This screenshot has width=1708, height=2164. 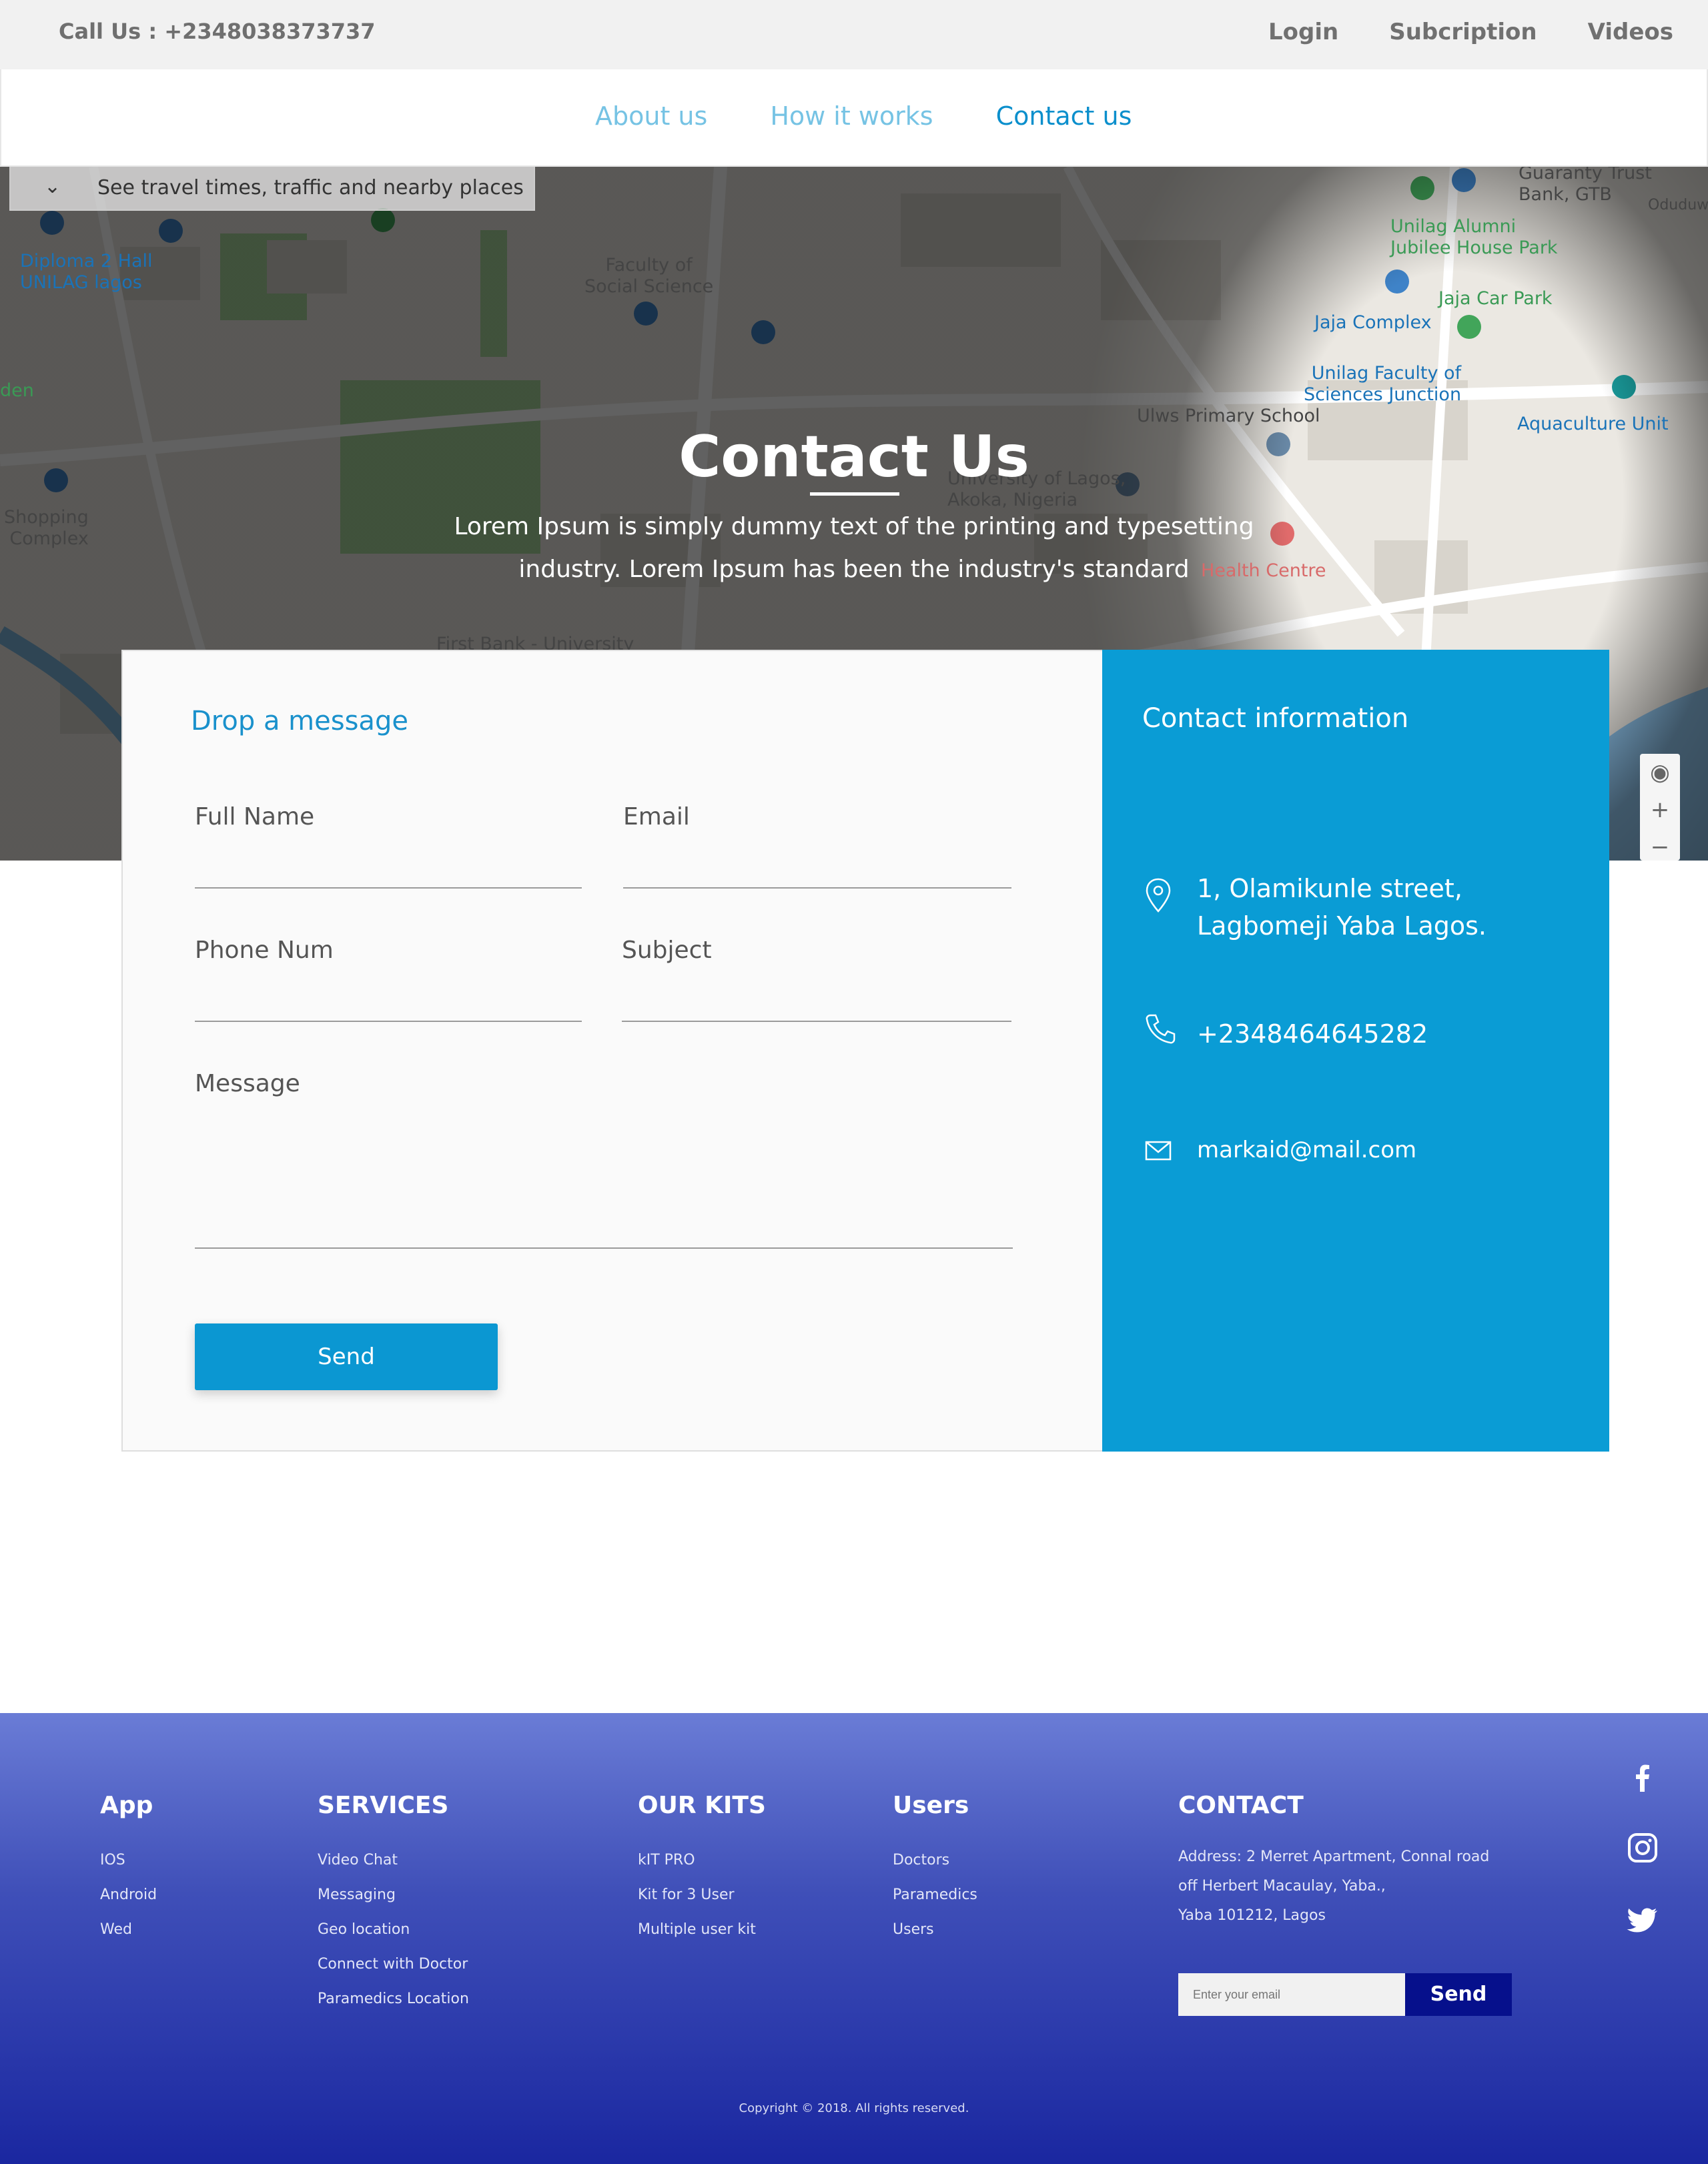 I want to click on footer-contact-column: CONTACT, so click(x=1241, y=1817).